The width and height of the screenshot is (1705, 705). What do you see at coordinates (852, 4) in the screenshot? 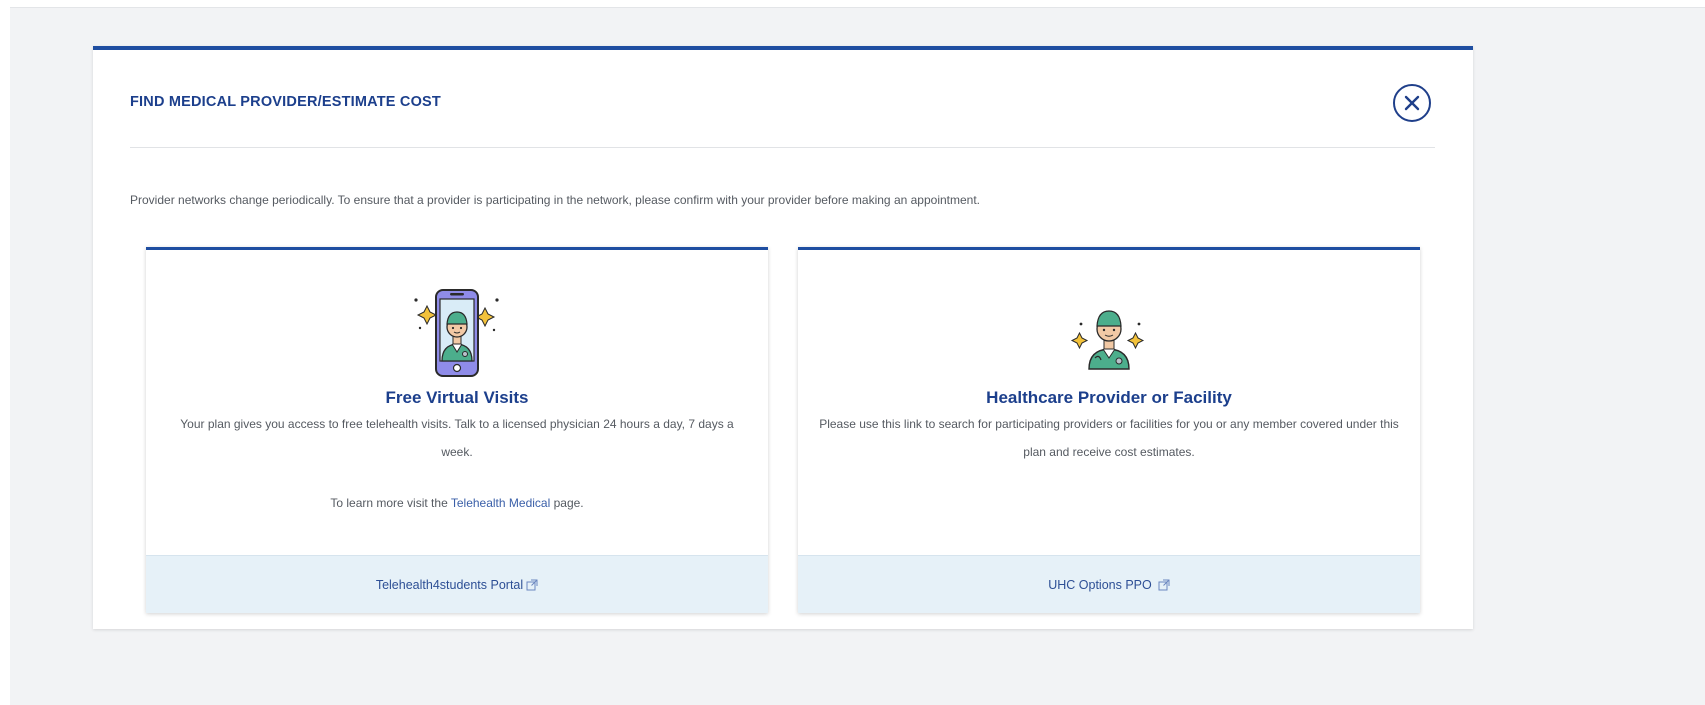
I see `top-bar` at bounding box center [852, 4].